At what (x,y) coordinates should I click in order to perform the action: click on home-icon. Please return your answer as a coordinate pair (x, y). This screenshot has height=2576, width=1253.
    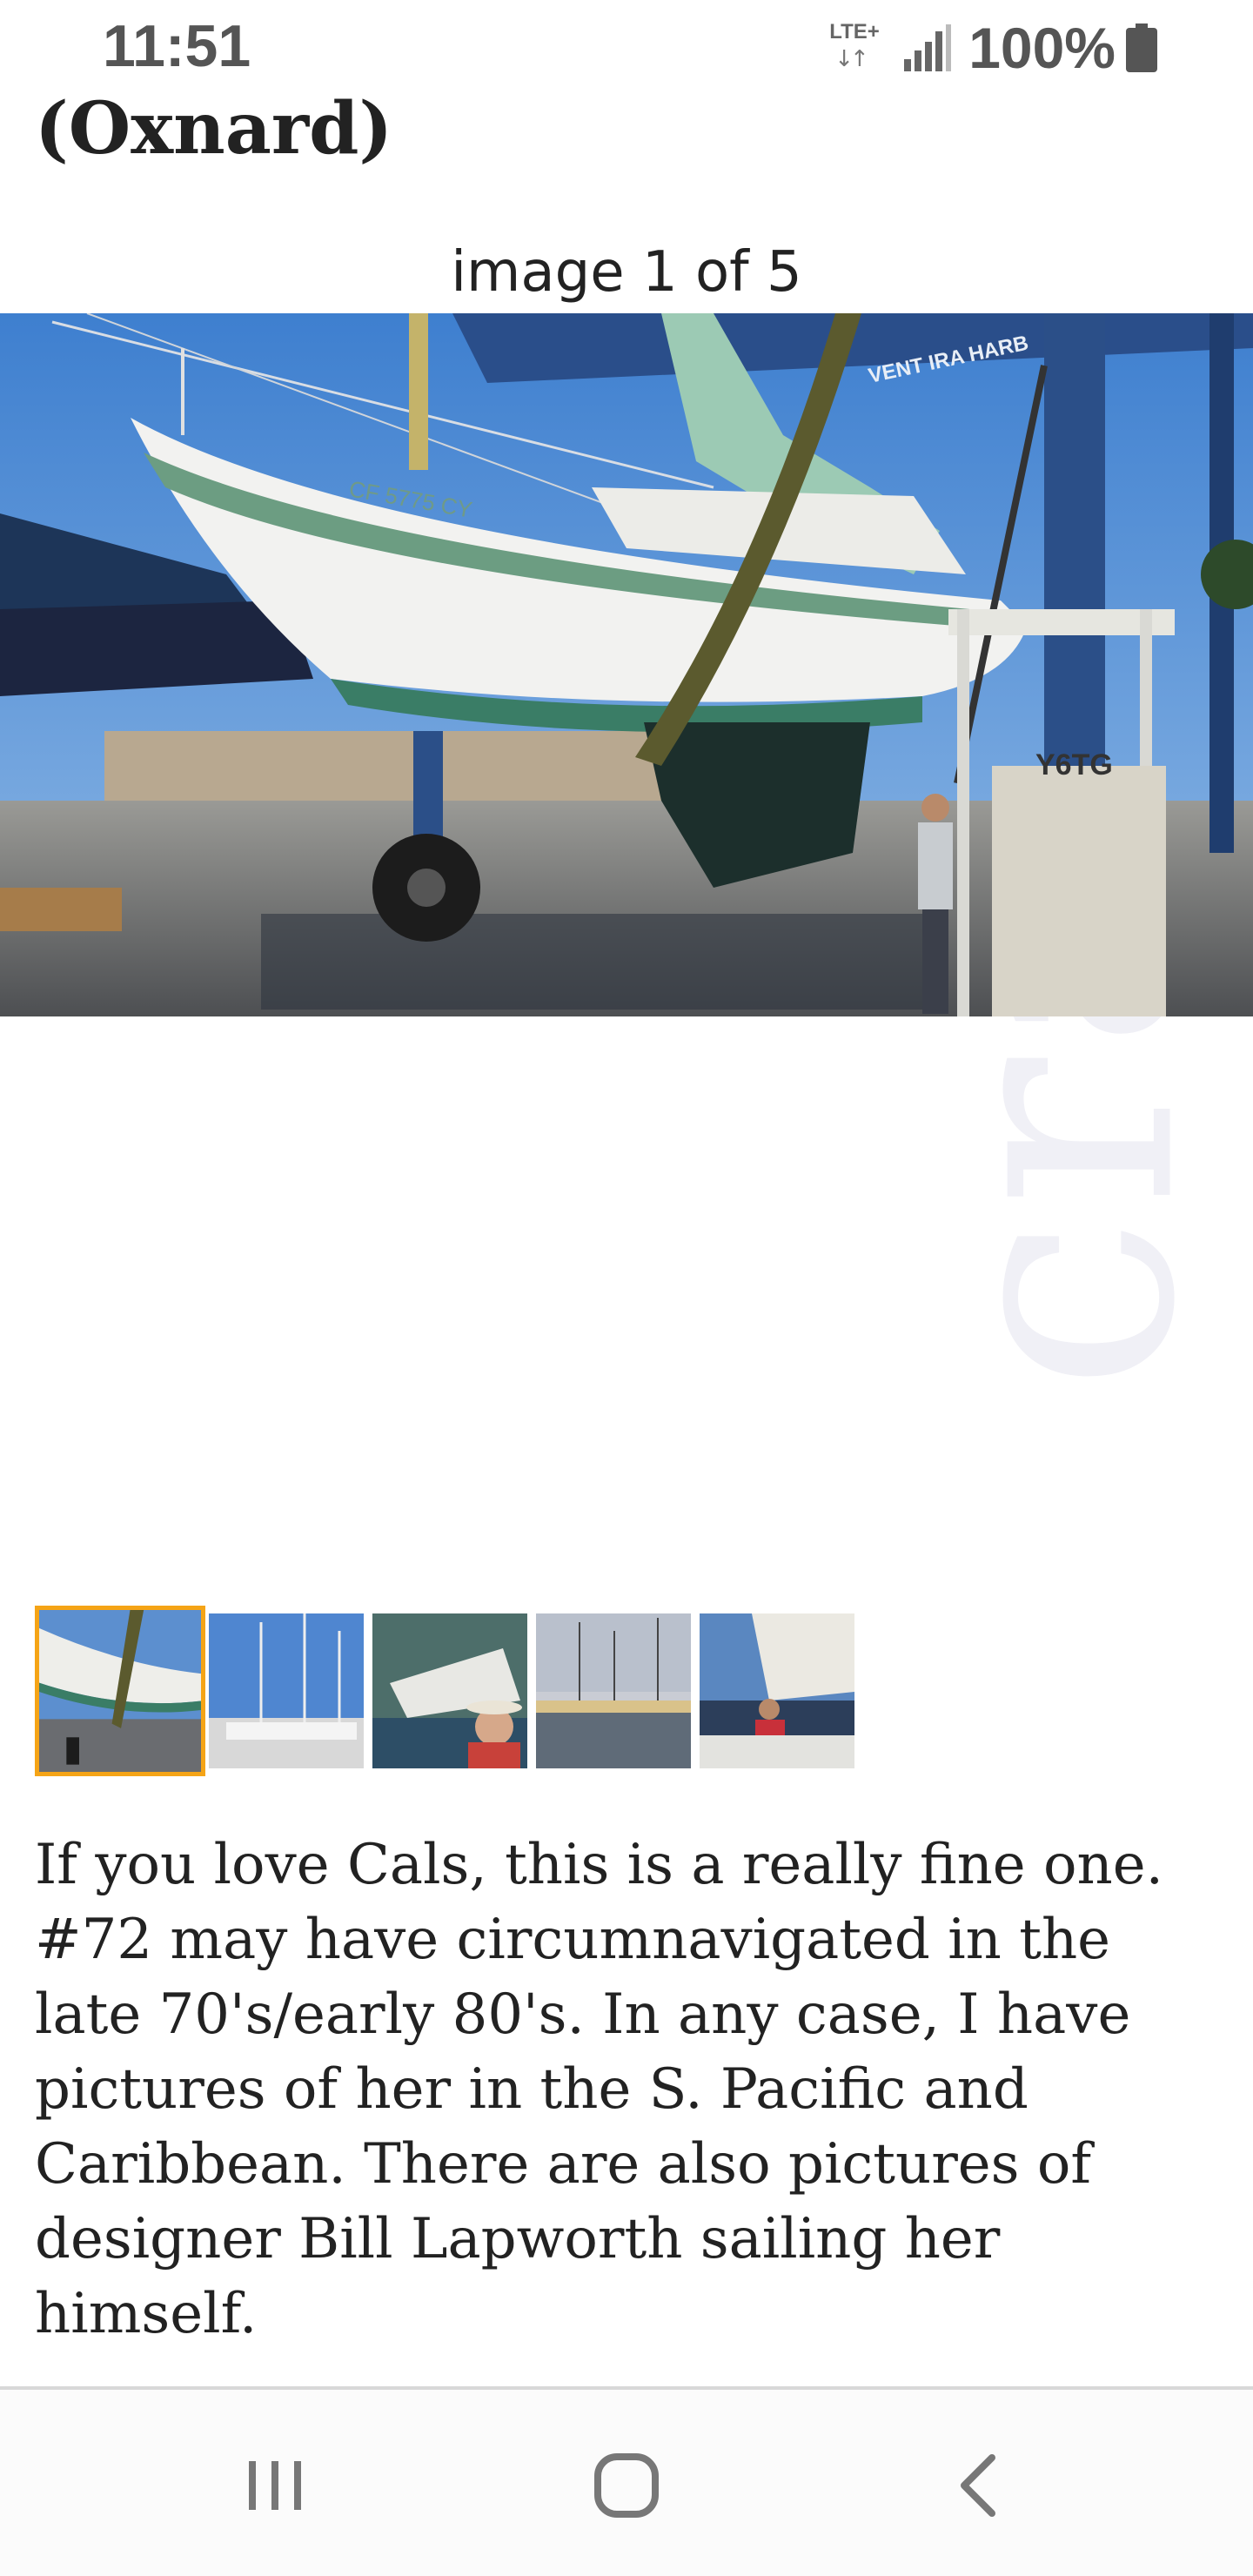
    Looking at the image, I should click on (626, 2485).